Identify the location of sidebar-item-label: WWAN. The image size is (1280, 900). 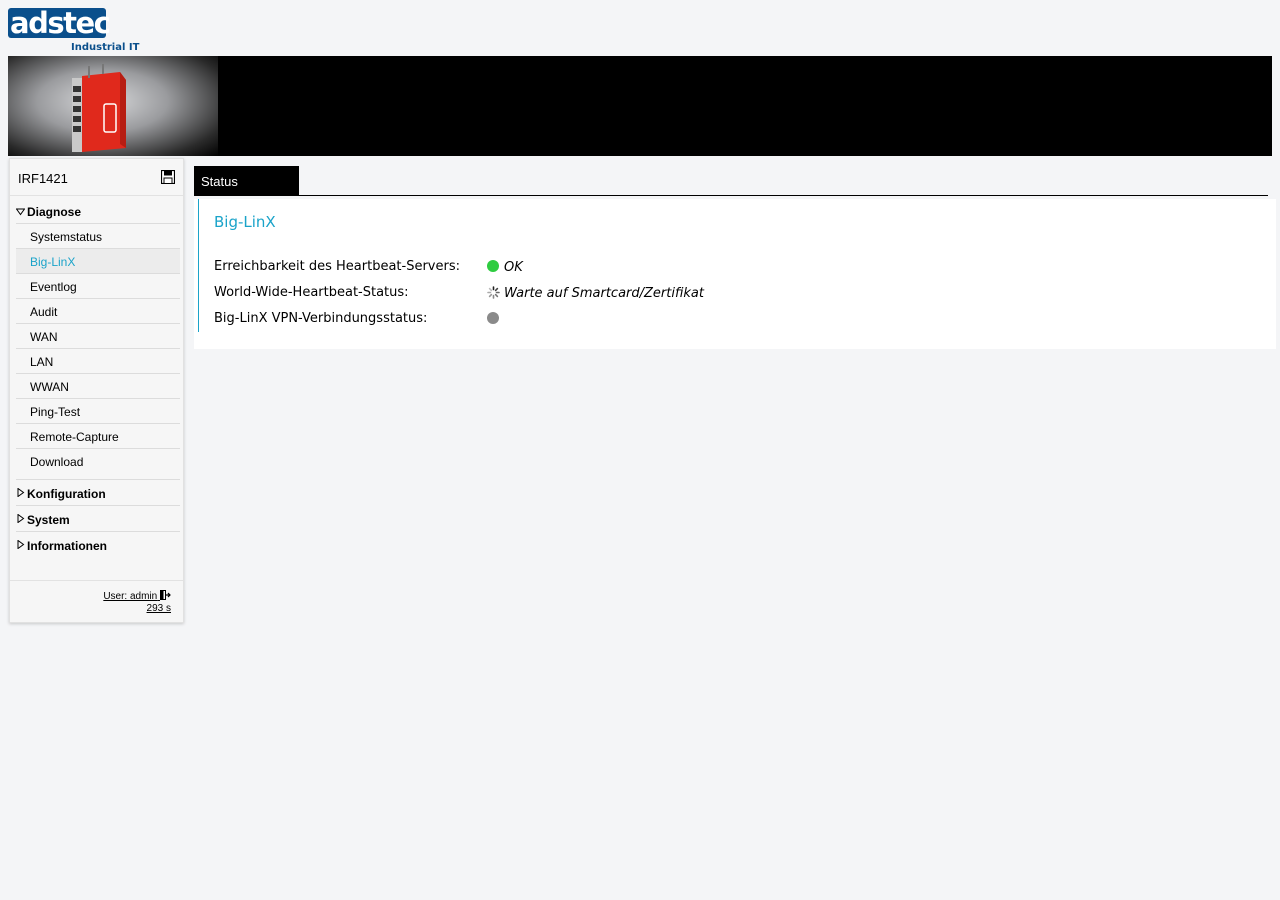
(49, 387).